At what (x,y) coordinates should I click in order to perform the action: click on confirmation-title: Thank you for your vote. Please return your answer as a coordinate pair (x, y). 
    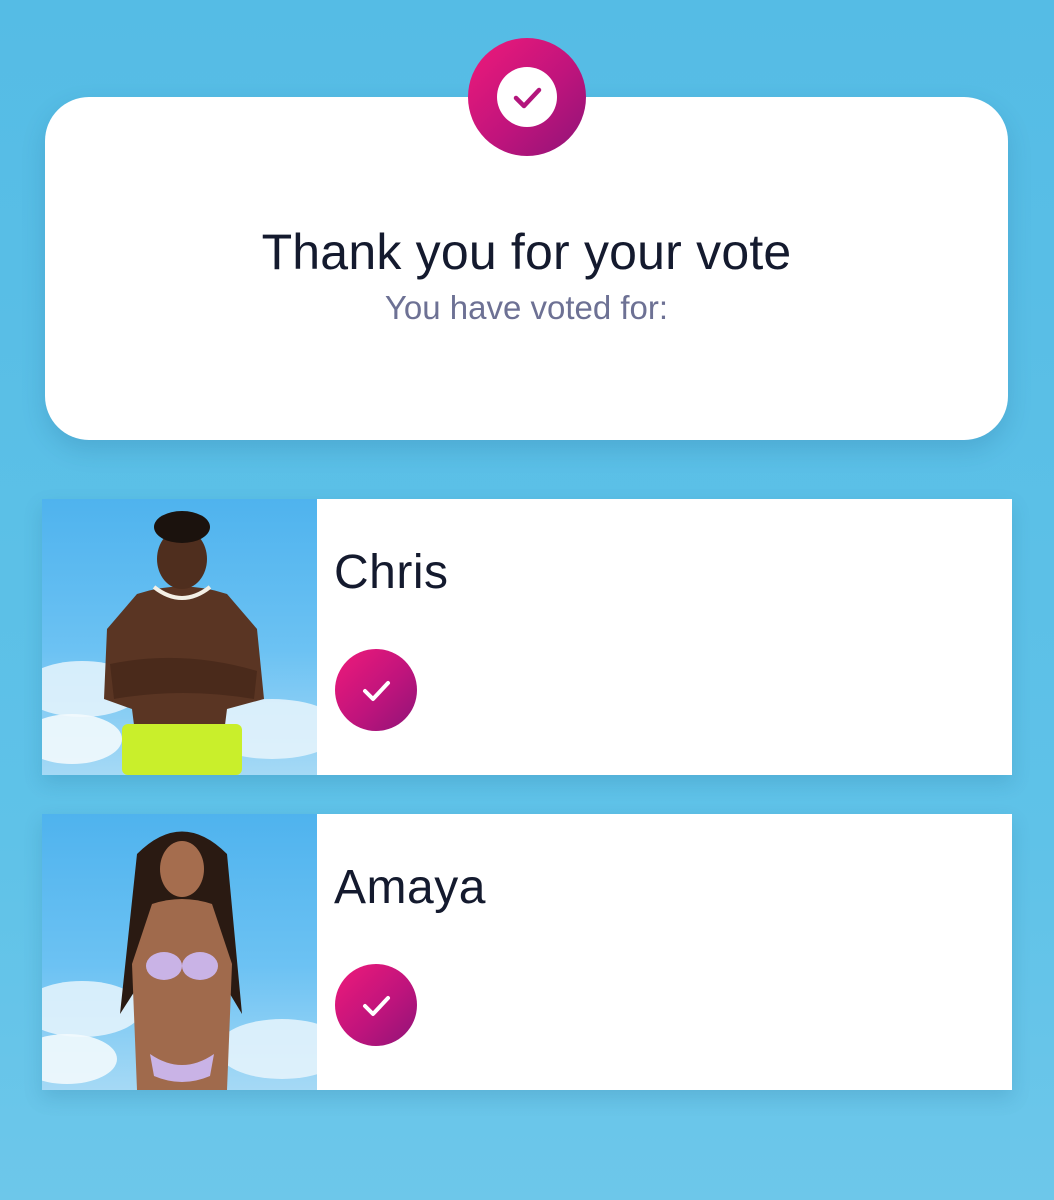
    Looking at the image, I should click on (526, 252).